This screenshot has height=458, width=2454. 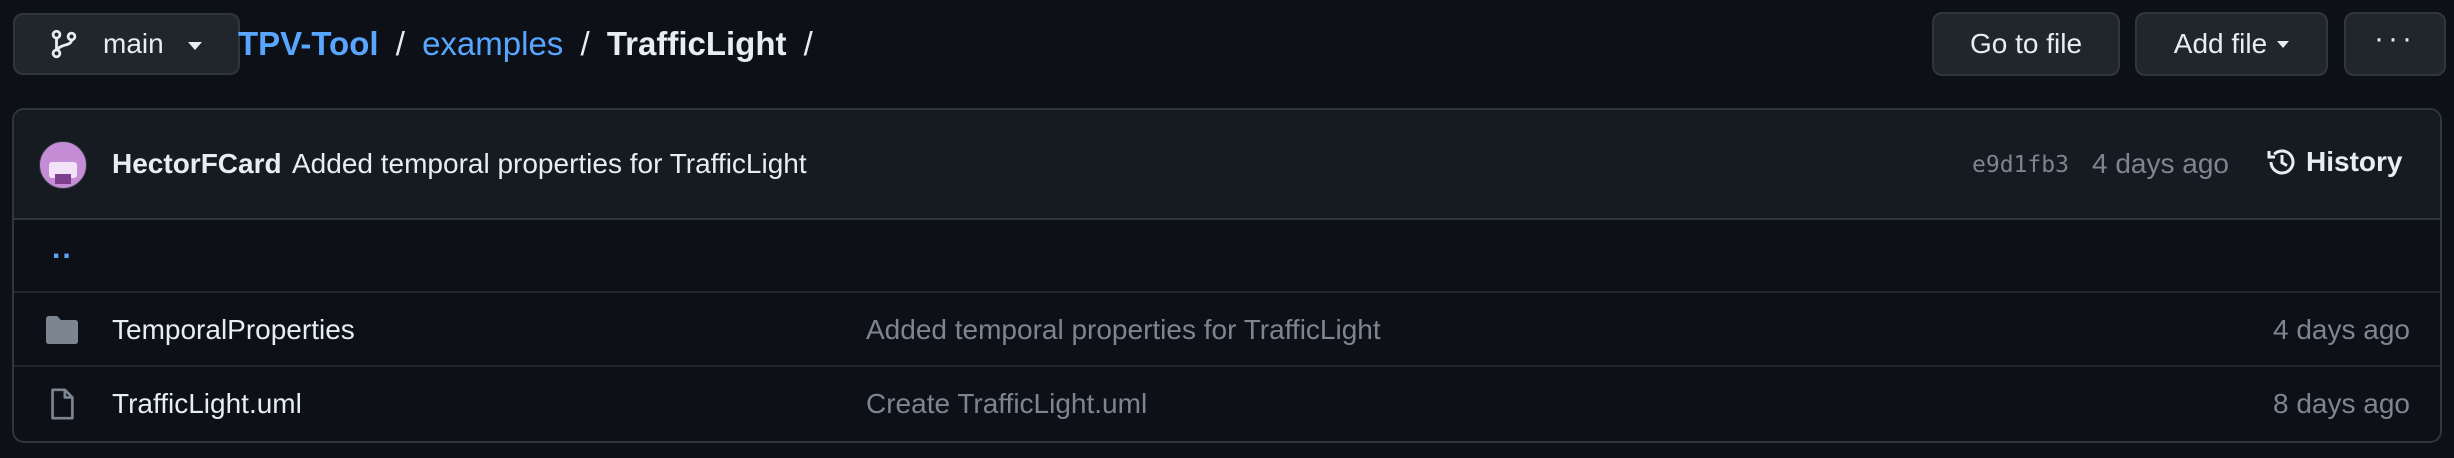 What do you see at coordinates (2395, 38) in the screenshot?
I see `kebab-horizontal-icon: ···` at bounding box center [2395, 38].